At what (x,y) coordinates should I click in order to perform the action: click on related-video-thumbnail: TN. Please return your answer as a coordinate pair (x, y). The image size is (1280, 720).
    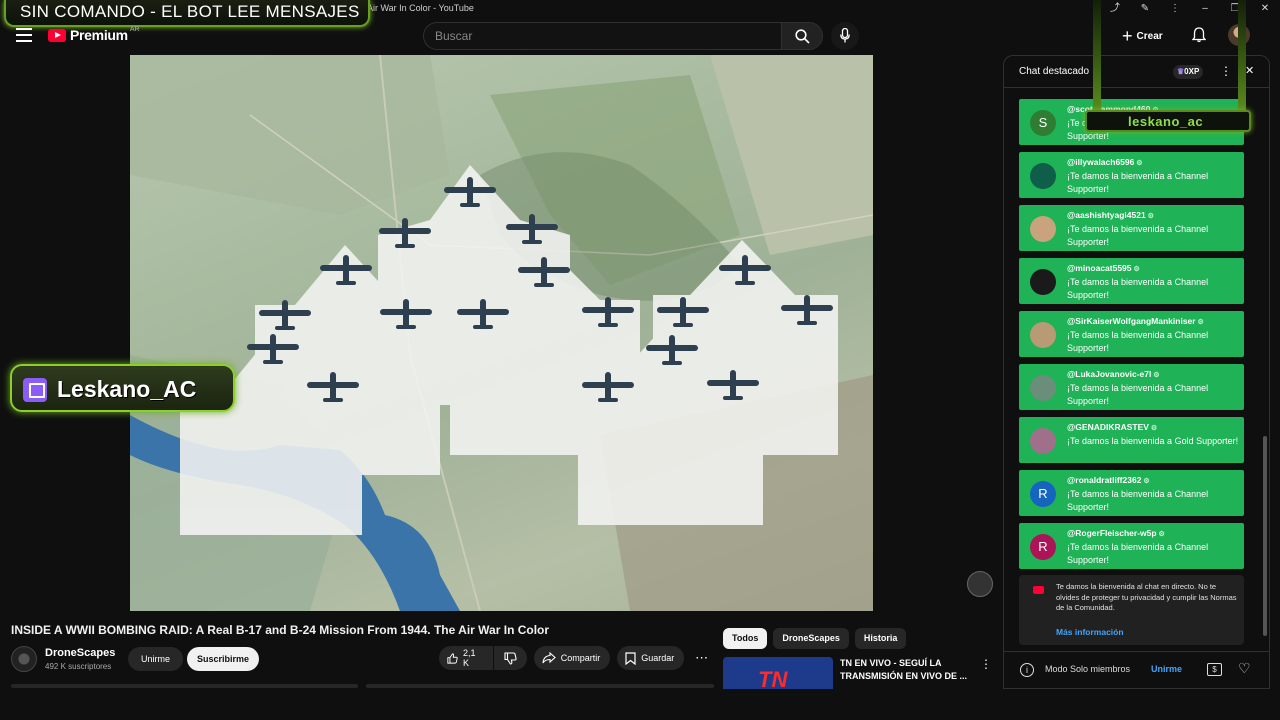
    Looking at the image, I should click on (778, 673).